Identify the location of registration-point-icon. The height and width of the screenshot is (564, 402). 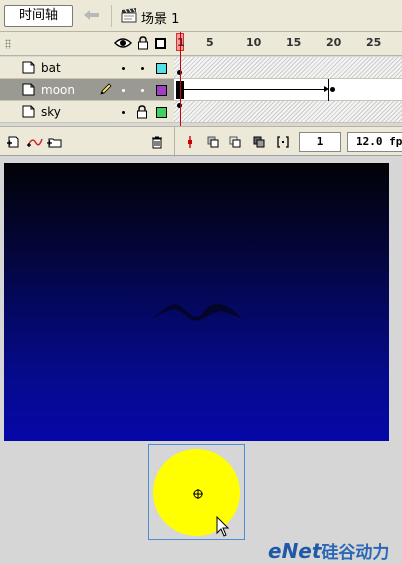
(198, 493).